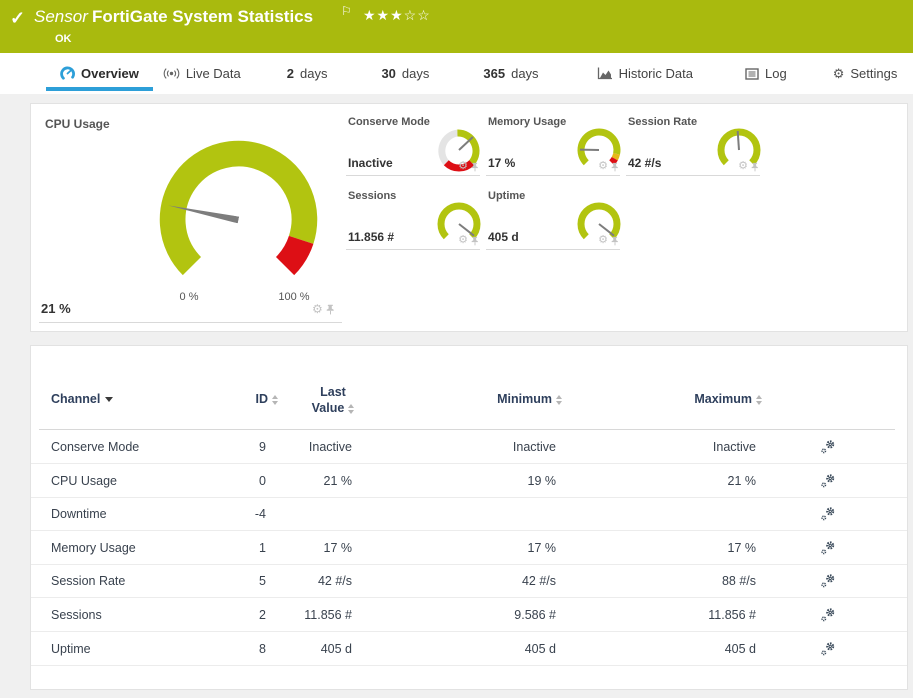 This screenshot has width=913, height=698. What do you see at coordinates (313, 73) in the screenshot?
I see `tab-2-days-unit: days` at bounding box center [313, 73].